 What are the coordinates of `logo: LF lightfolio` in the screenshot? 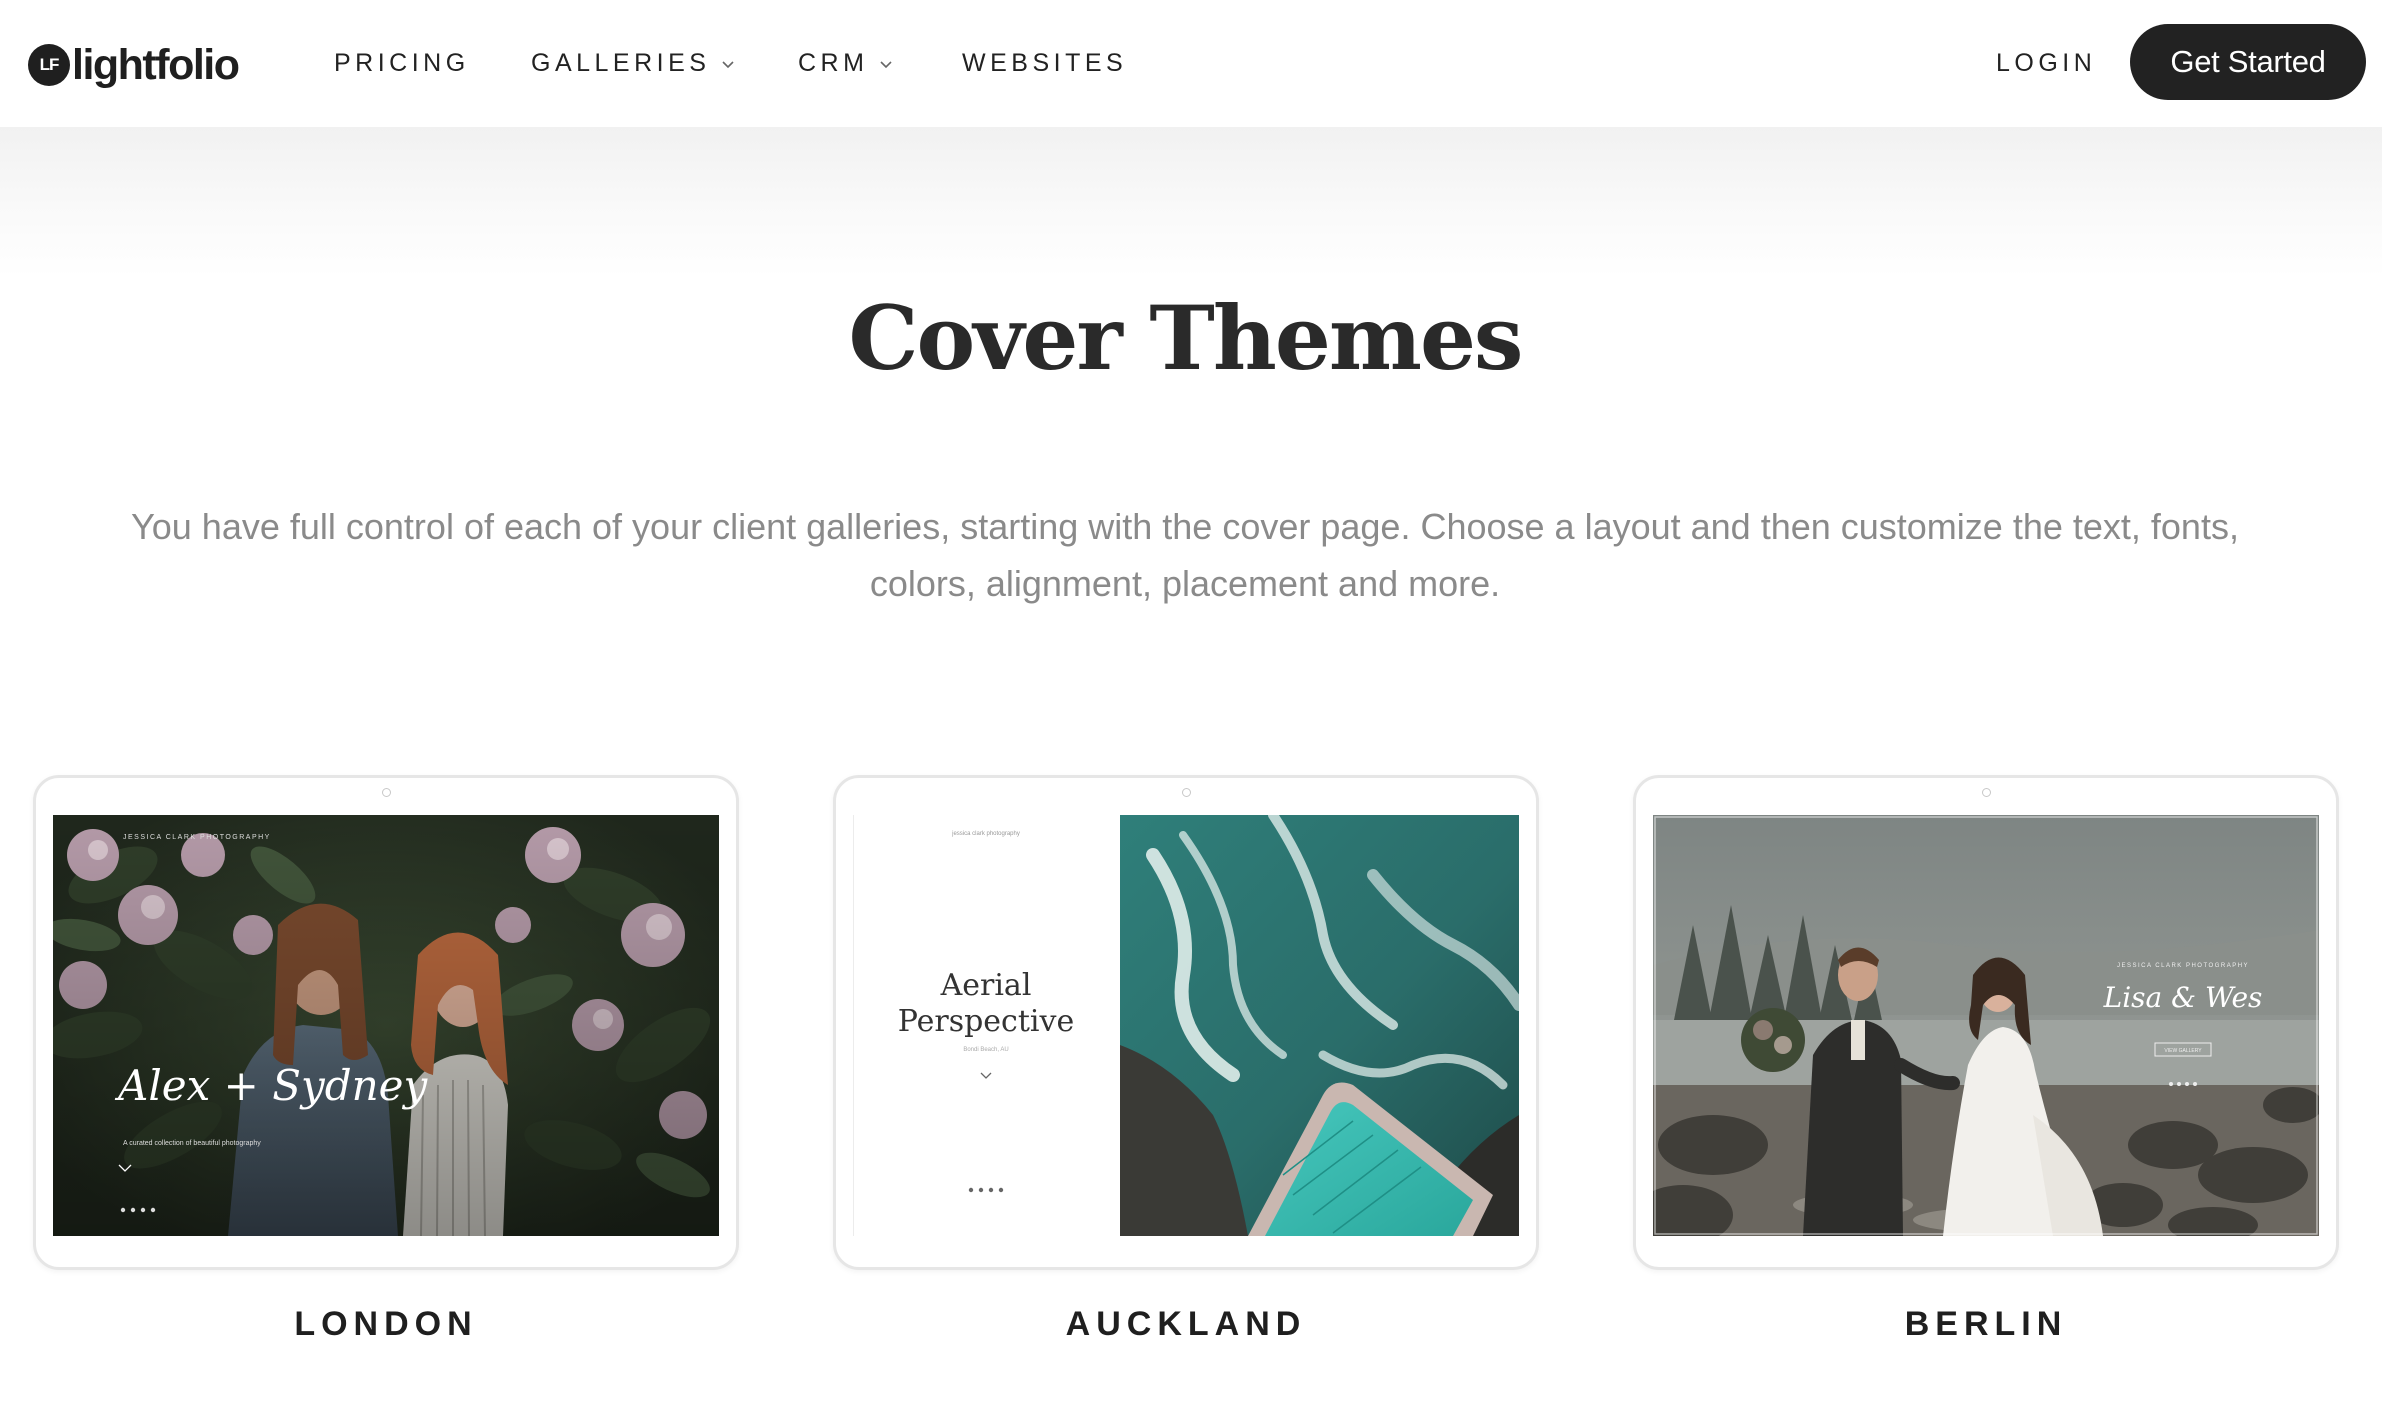 It's located at (134, 65).